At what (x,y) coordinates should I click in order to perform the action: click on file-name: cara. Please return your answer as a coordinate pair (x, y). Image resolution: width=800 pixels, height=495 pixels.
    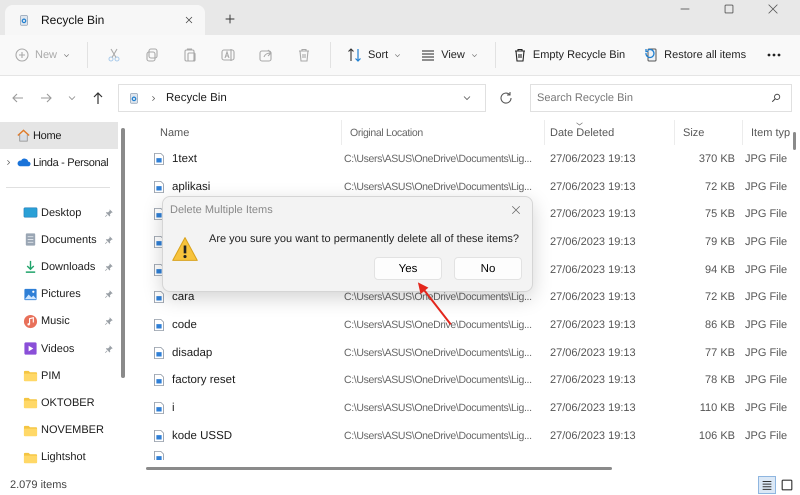
    Looking at the image, I should click on (183, 297).